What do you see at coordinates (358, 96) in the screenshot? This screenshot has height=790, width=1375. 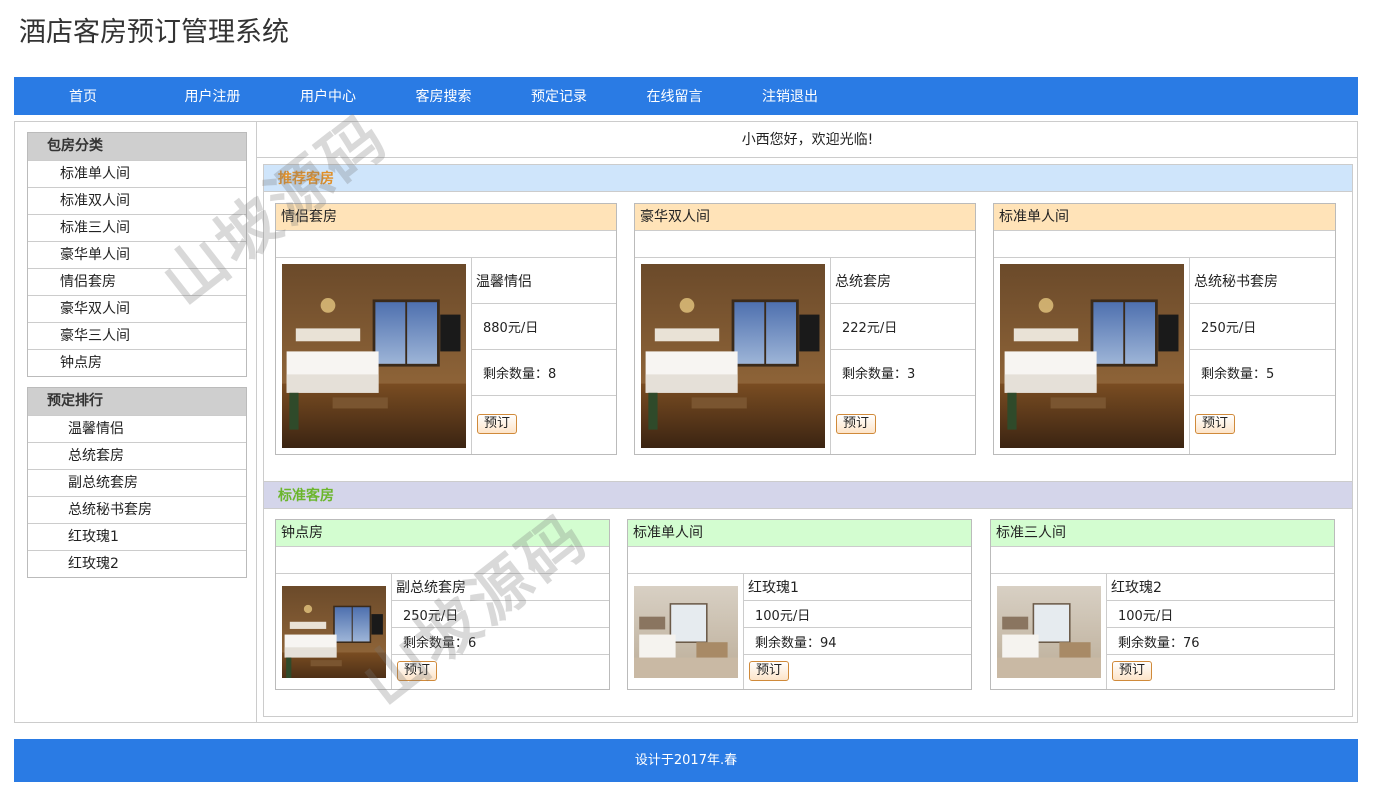 I see `nav-user-center: 用户中心` at bounding box center [358, 96].